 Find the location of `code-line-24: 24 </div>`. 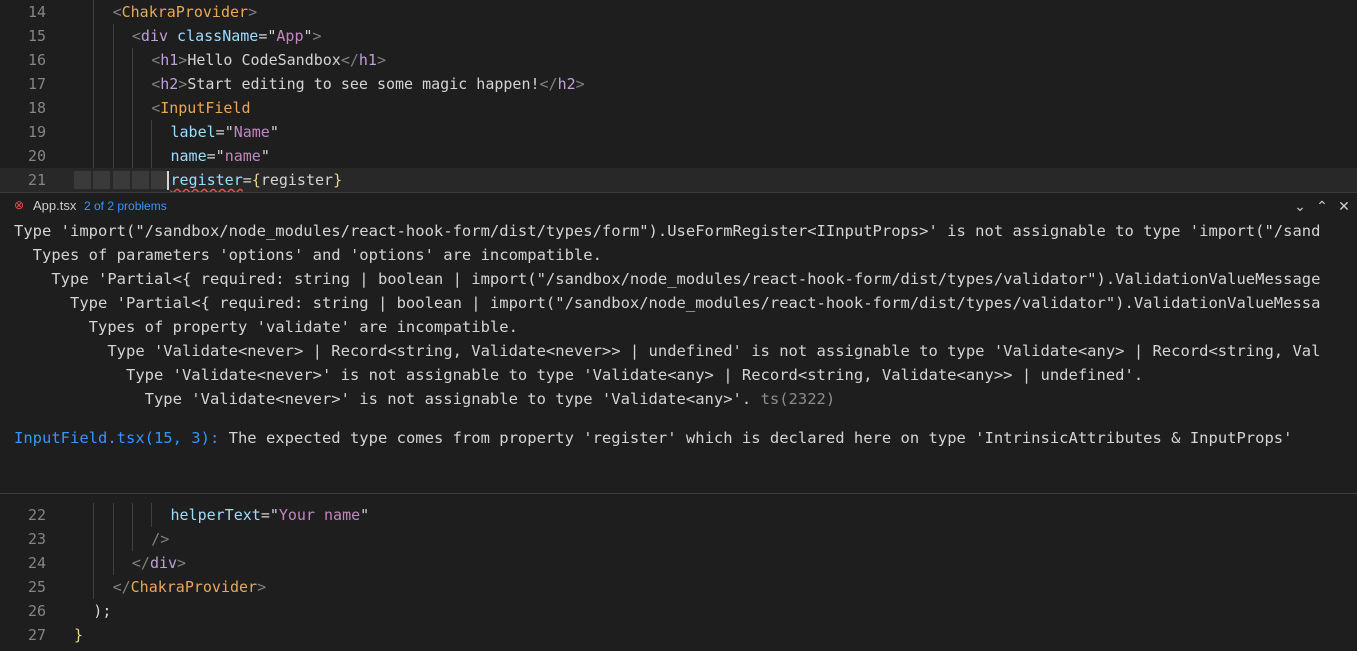

code-line-24: 24 </div> is located at coordinates (678, 563).